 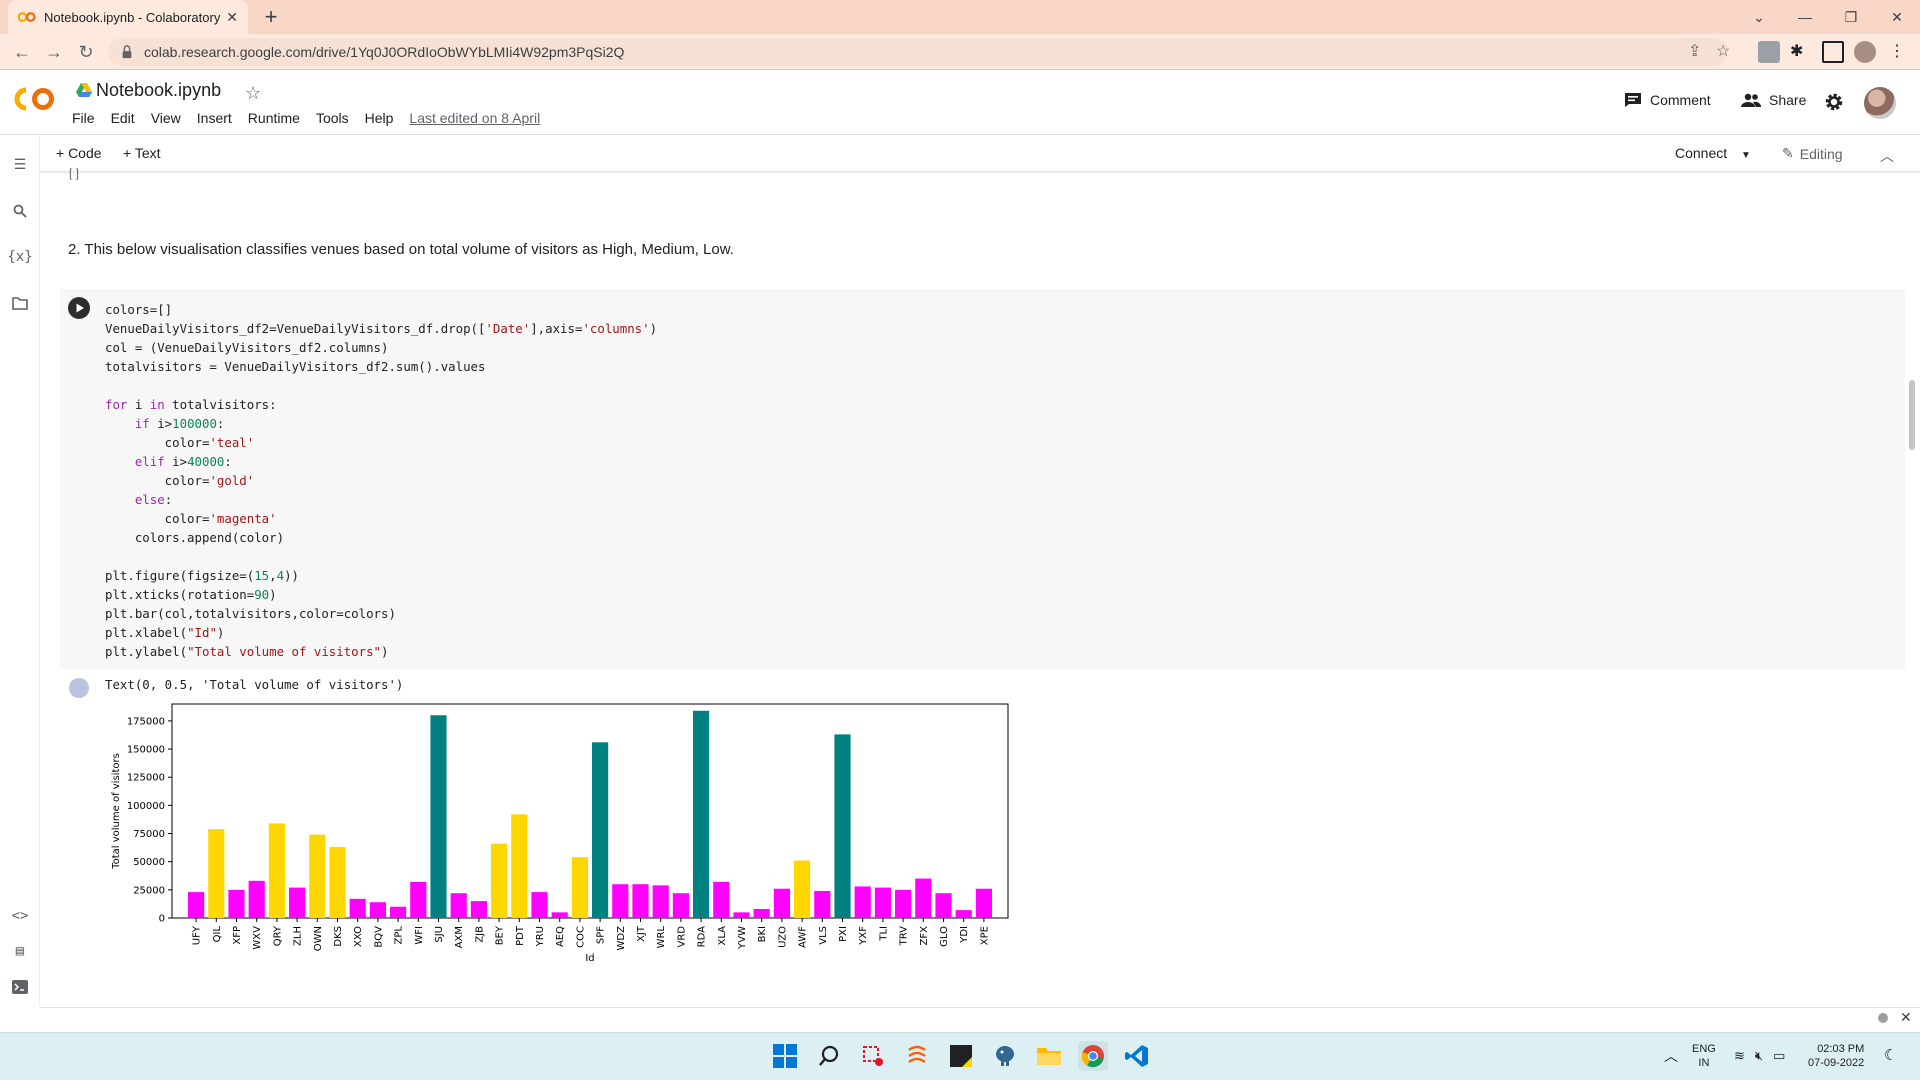 What do you see at coordinates (232, 17) in the screenshot?
I see `tab-close-icon: ✕` at bounding box center [232, 17].